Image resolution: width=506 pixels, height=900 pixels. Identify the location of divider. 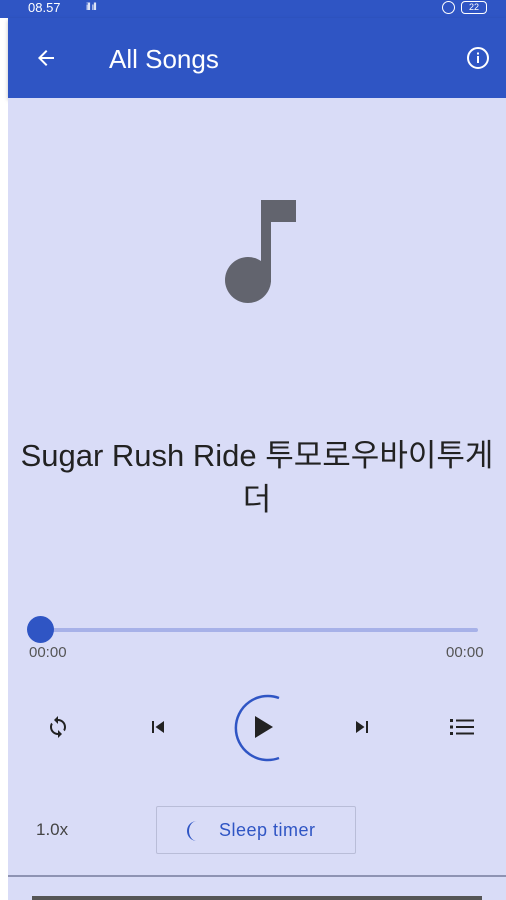
(257, 876).